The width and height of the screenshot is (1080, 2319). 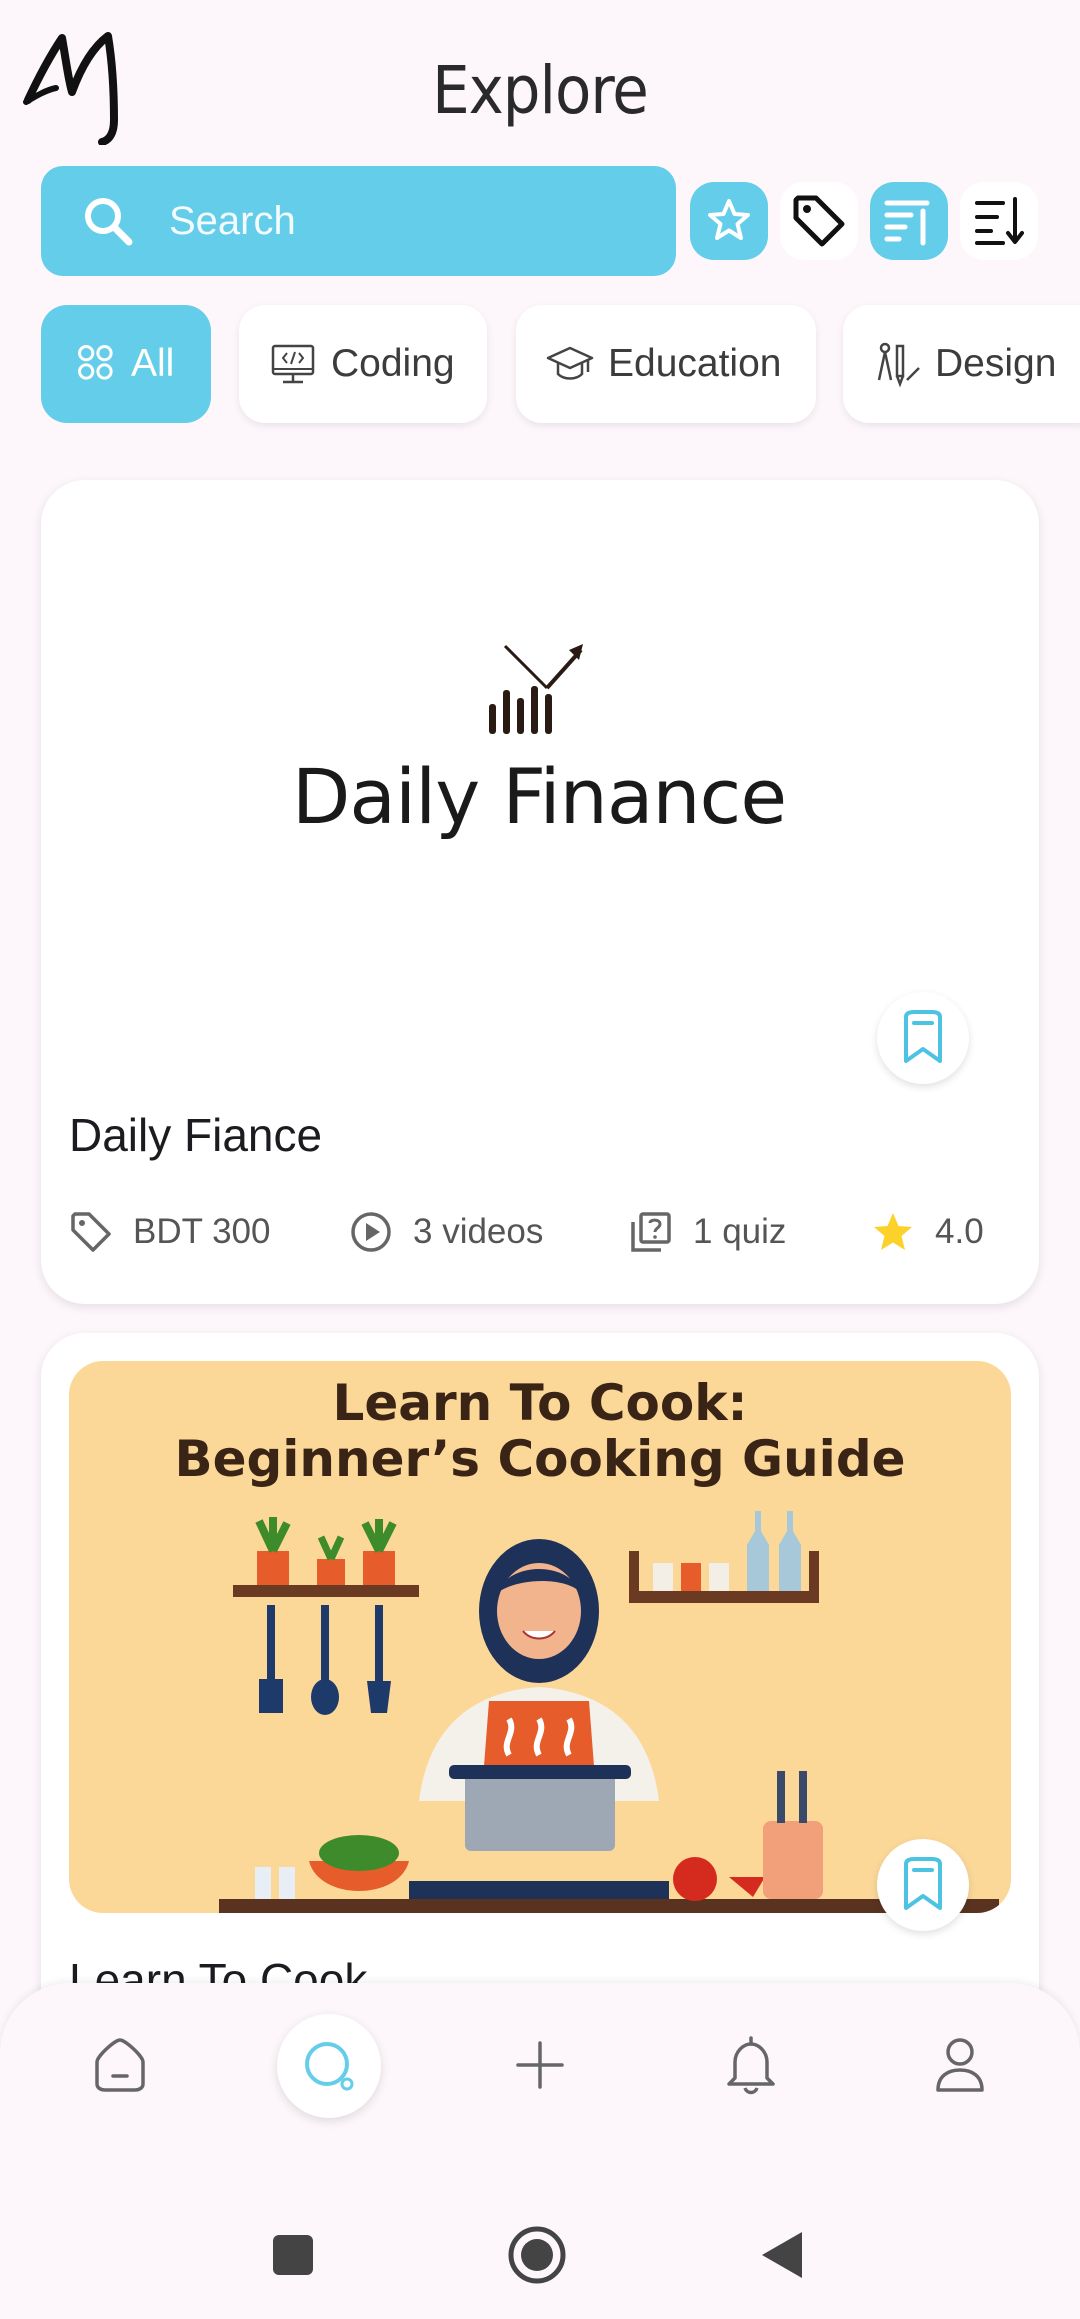 I want to click on home-button, so click(x=537, y=2255).